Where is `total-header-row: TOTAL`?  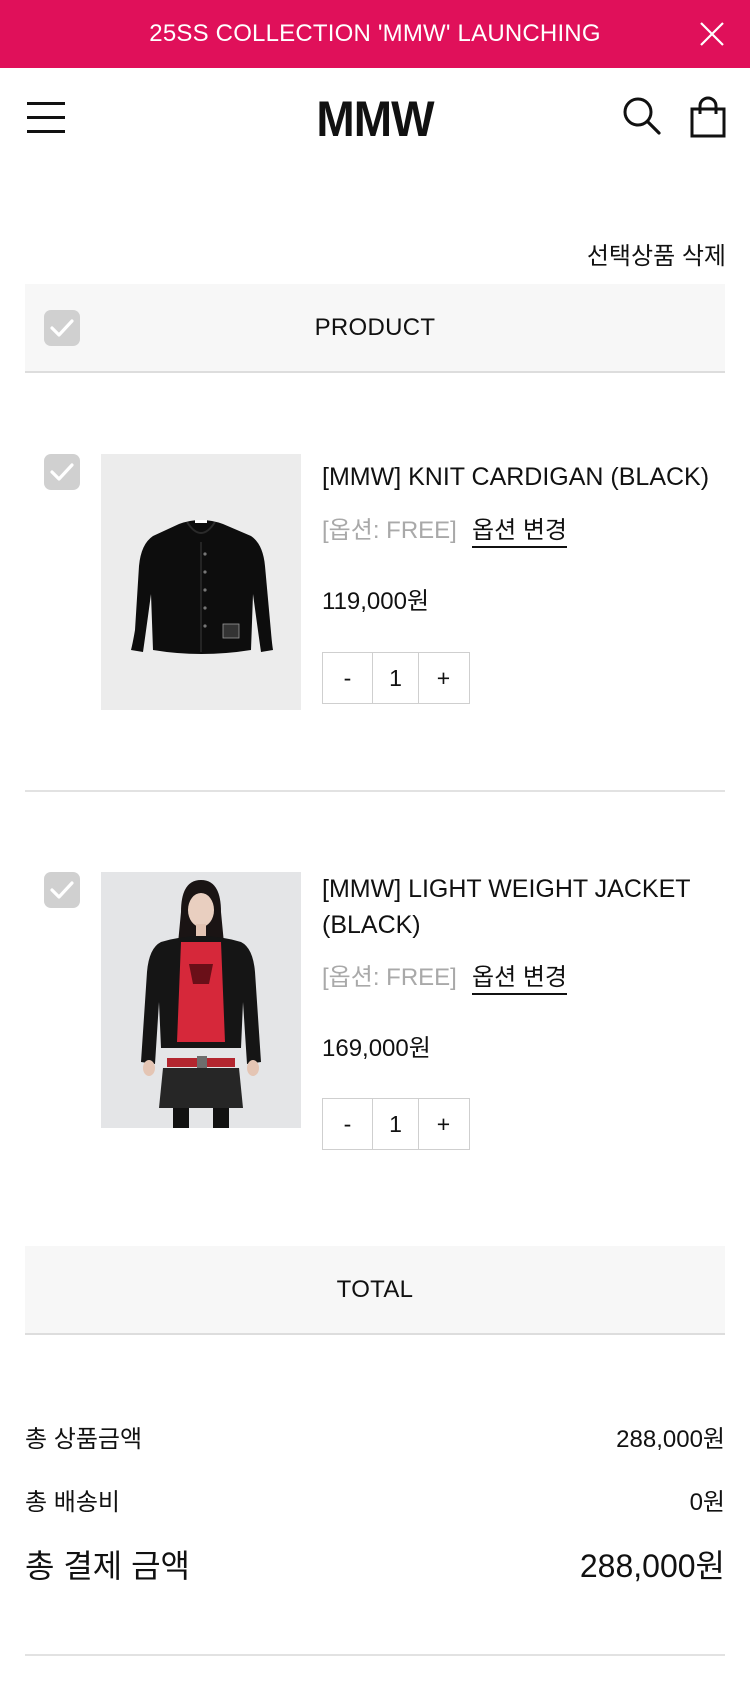 total-header-row: TOTAL is located at coordinates (375, 1290).